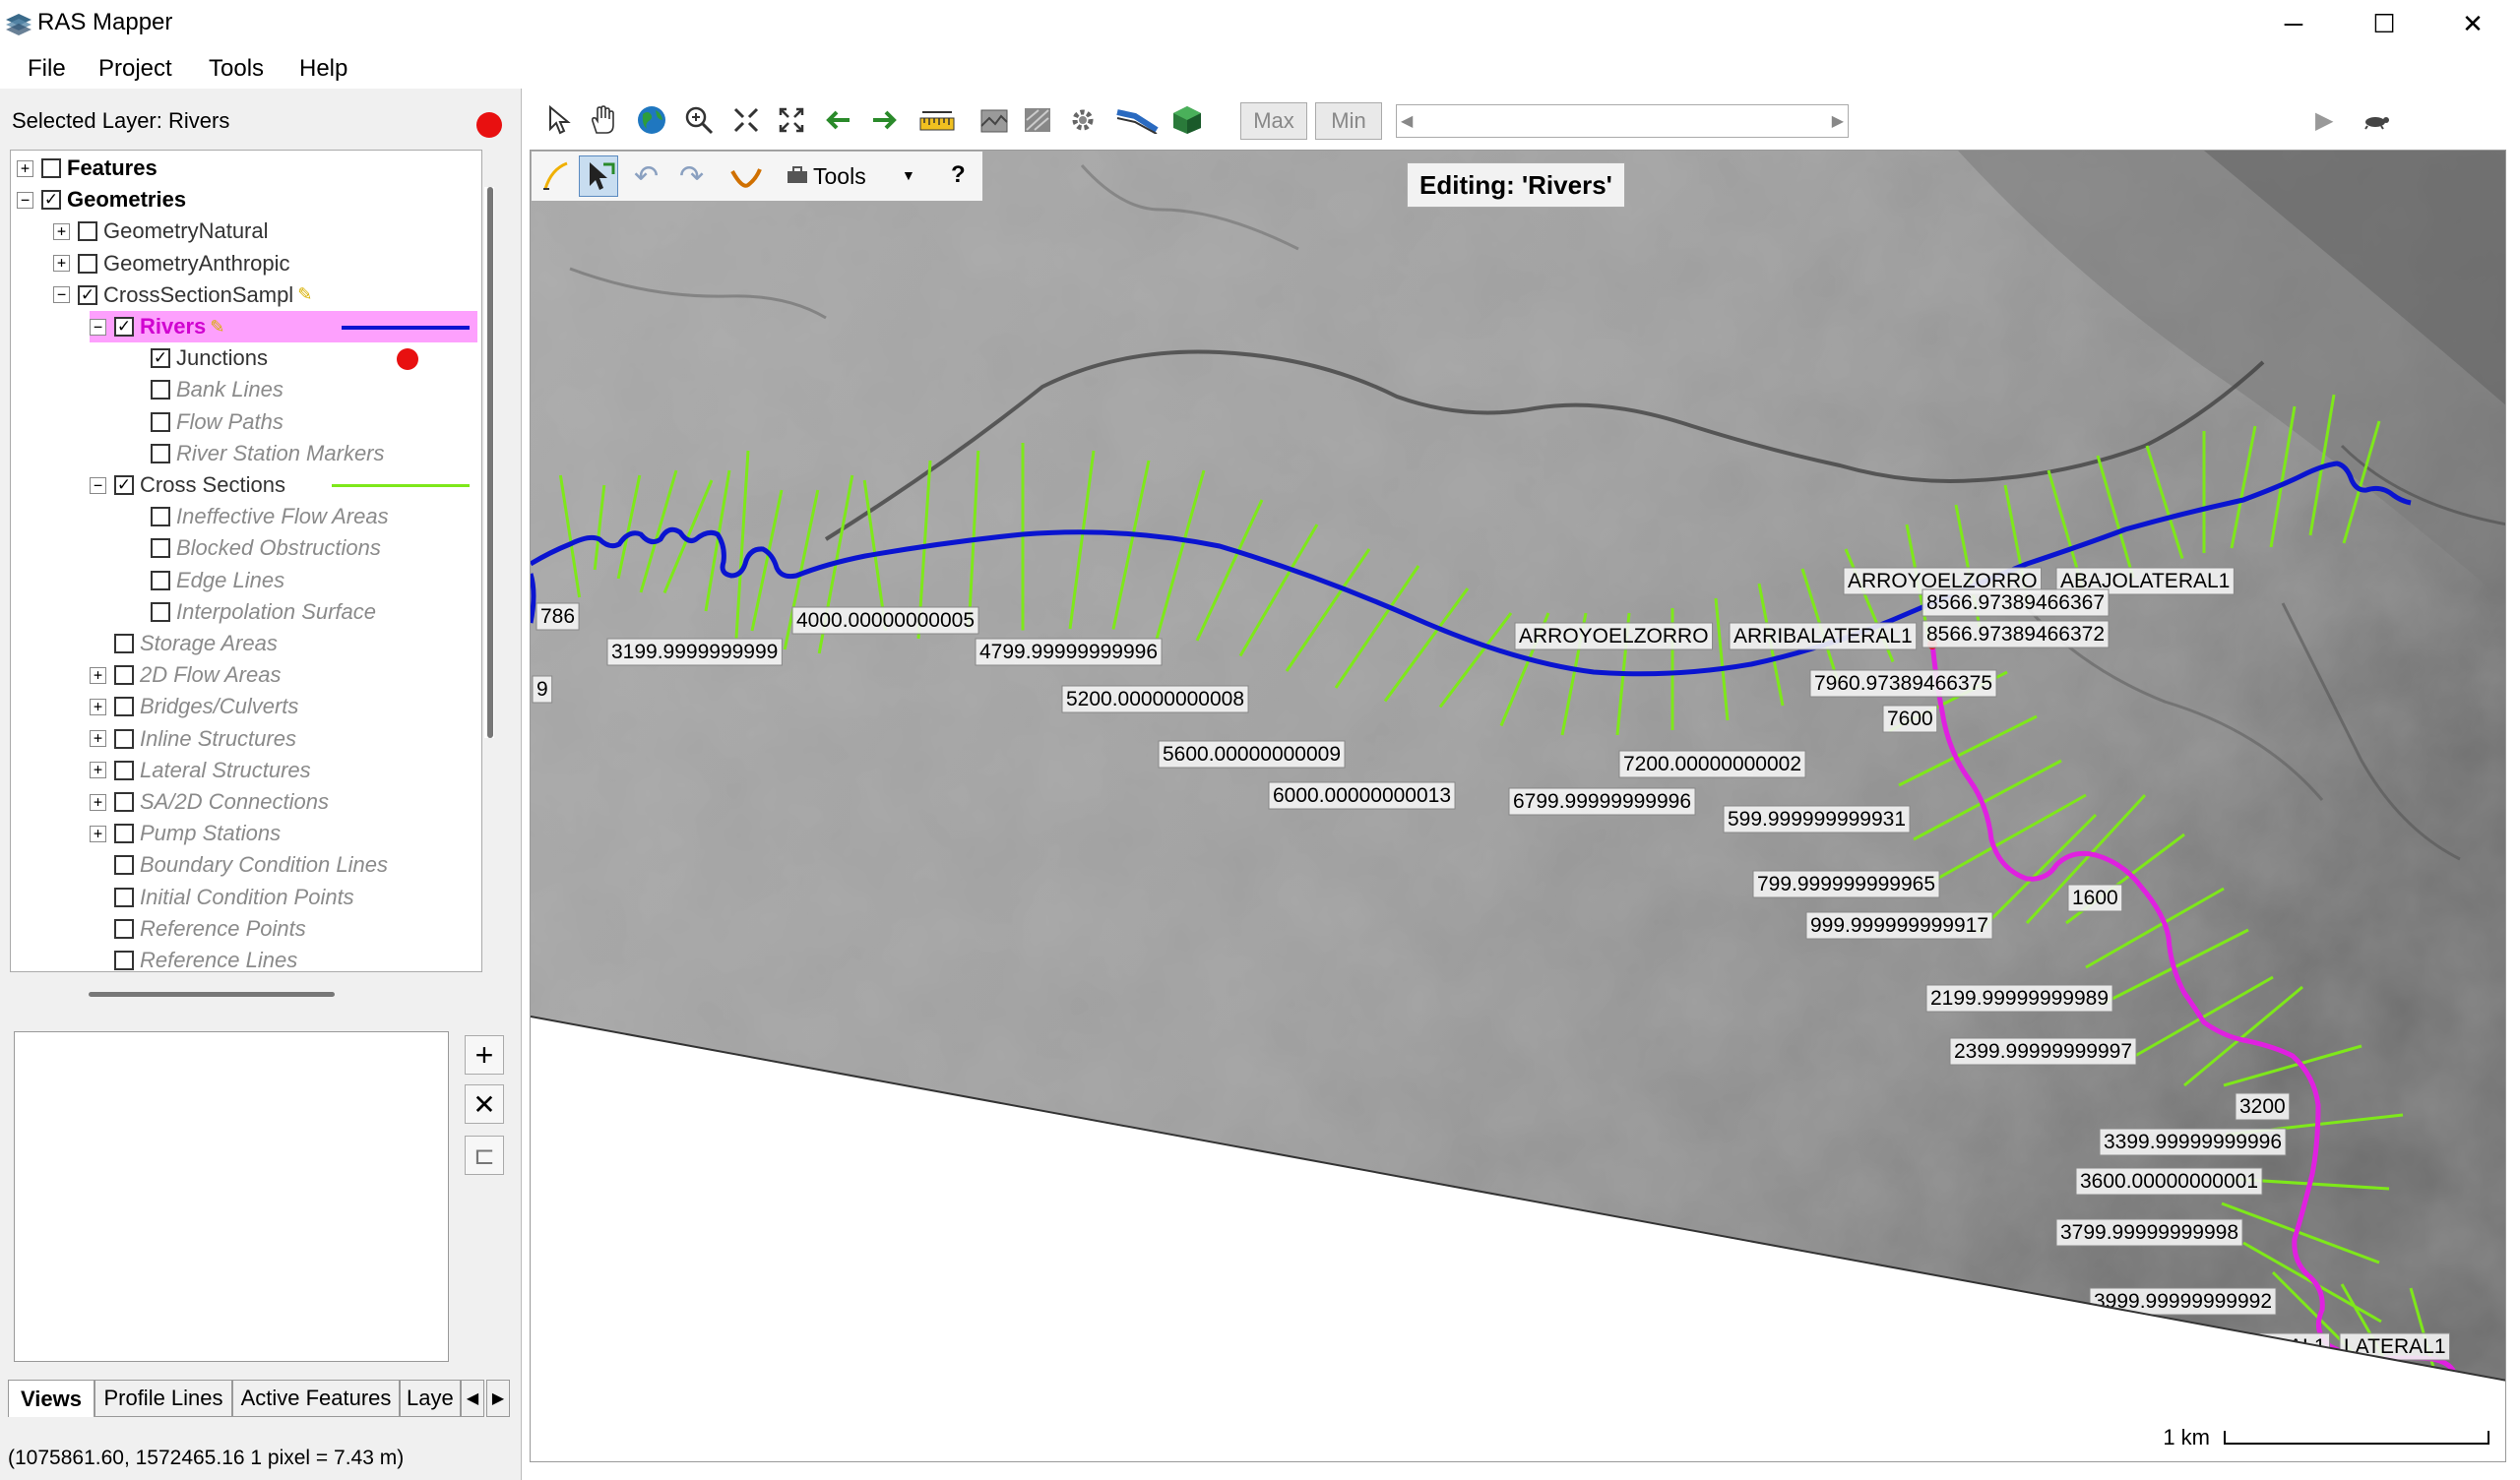 The image size is (2520, 1480). I want to click on tab-scroll-left-icon: ◀, so click(472, 1399).